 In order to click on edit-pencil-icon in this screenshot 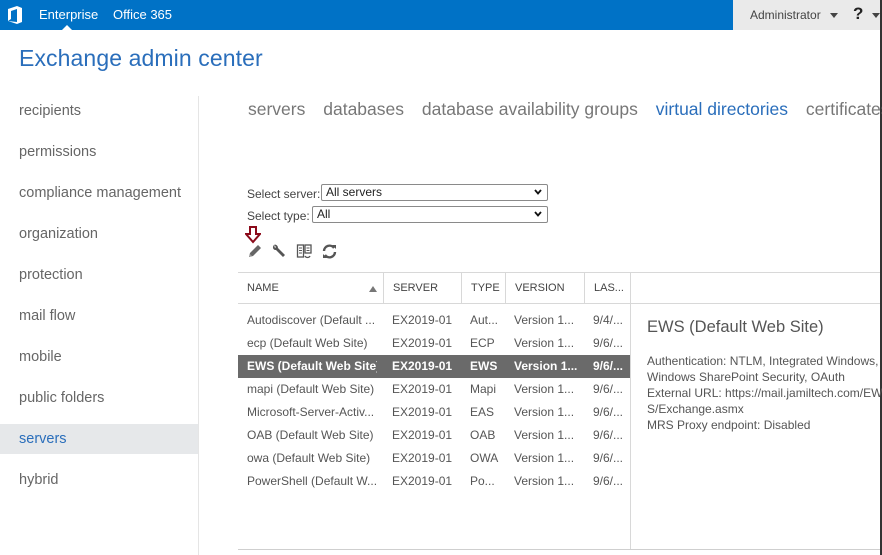, I will do `click(254, 251)`.